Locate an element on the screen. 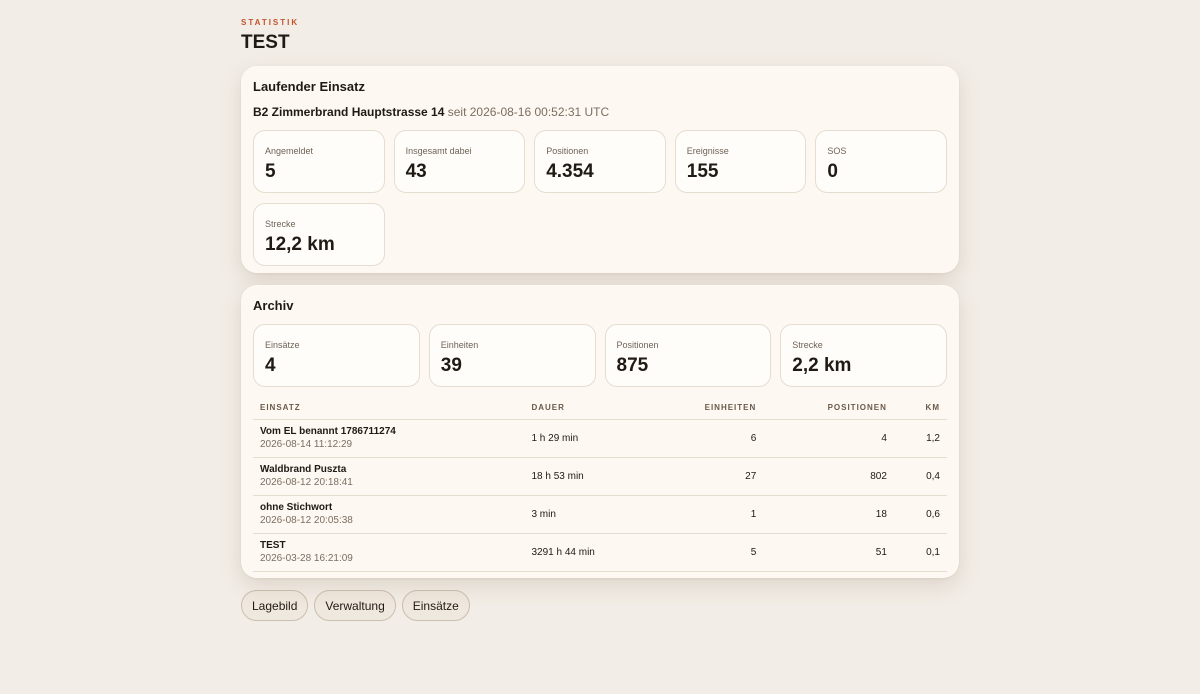 The width and height of the screenshot is (1200, 694). cell-einsatz: ohne Stichwort 2026-08-12 20:05:38 is located at coordinates (389, 514).